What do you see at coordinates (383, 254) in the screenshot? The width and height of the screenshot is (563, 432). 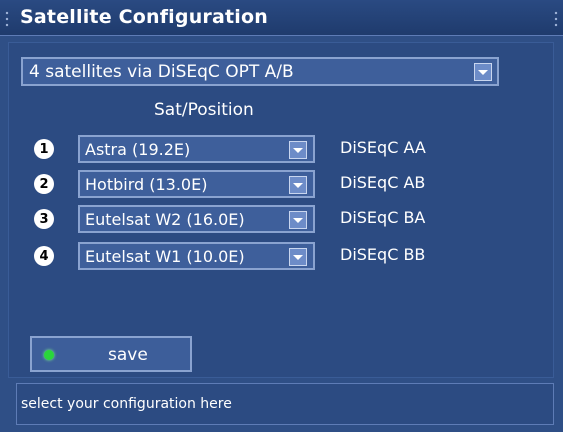 I see `diseqc-label: DiSEqC BB` at bounding box center [383, 254].